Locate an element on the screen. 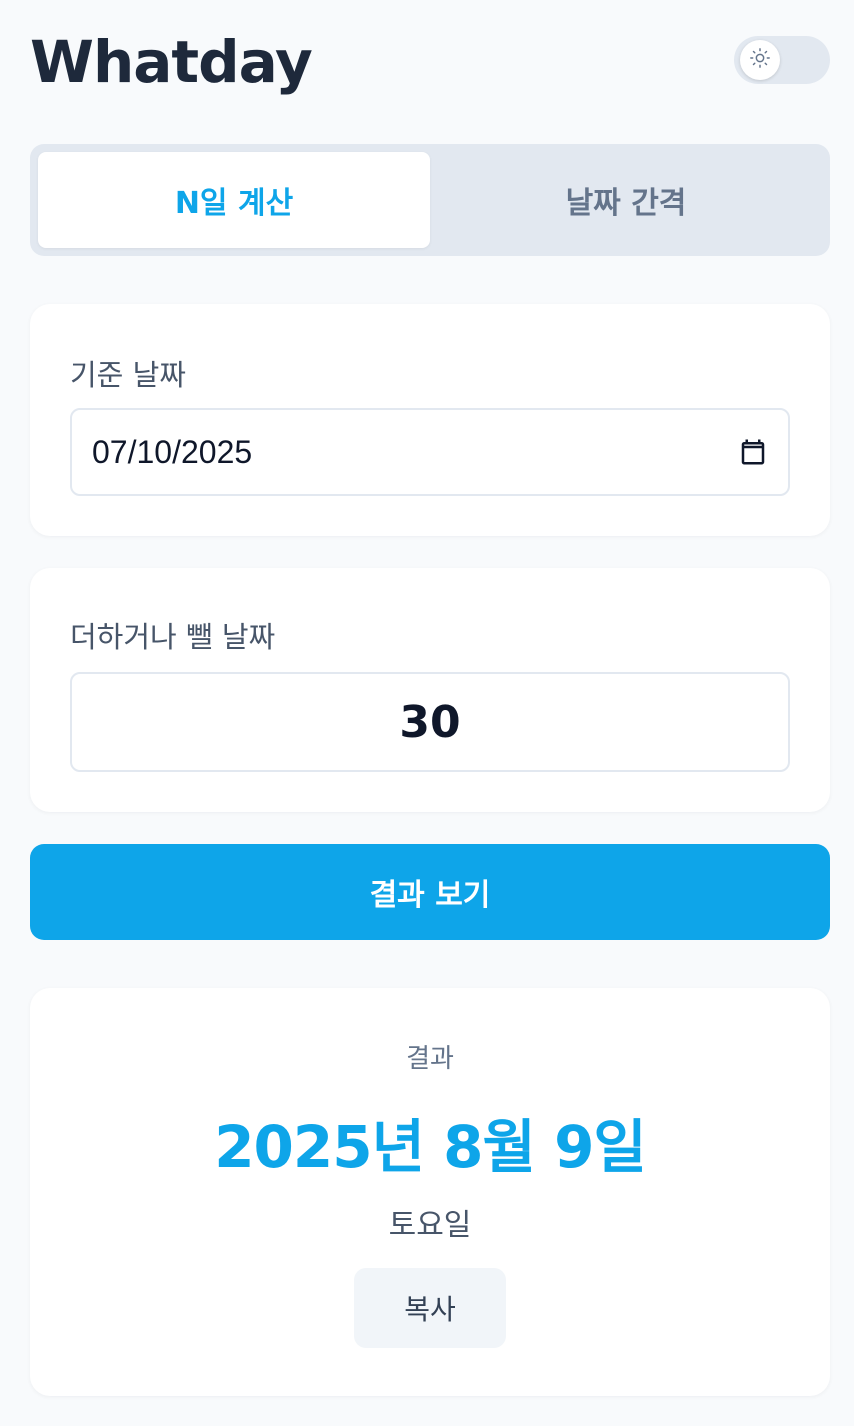 The image size is (854, 1426). theme-toggle is located at coordinates (782, 60).